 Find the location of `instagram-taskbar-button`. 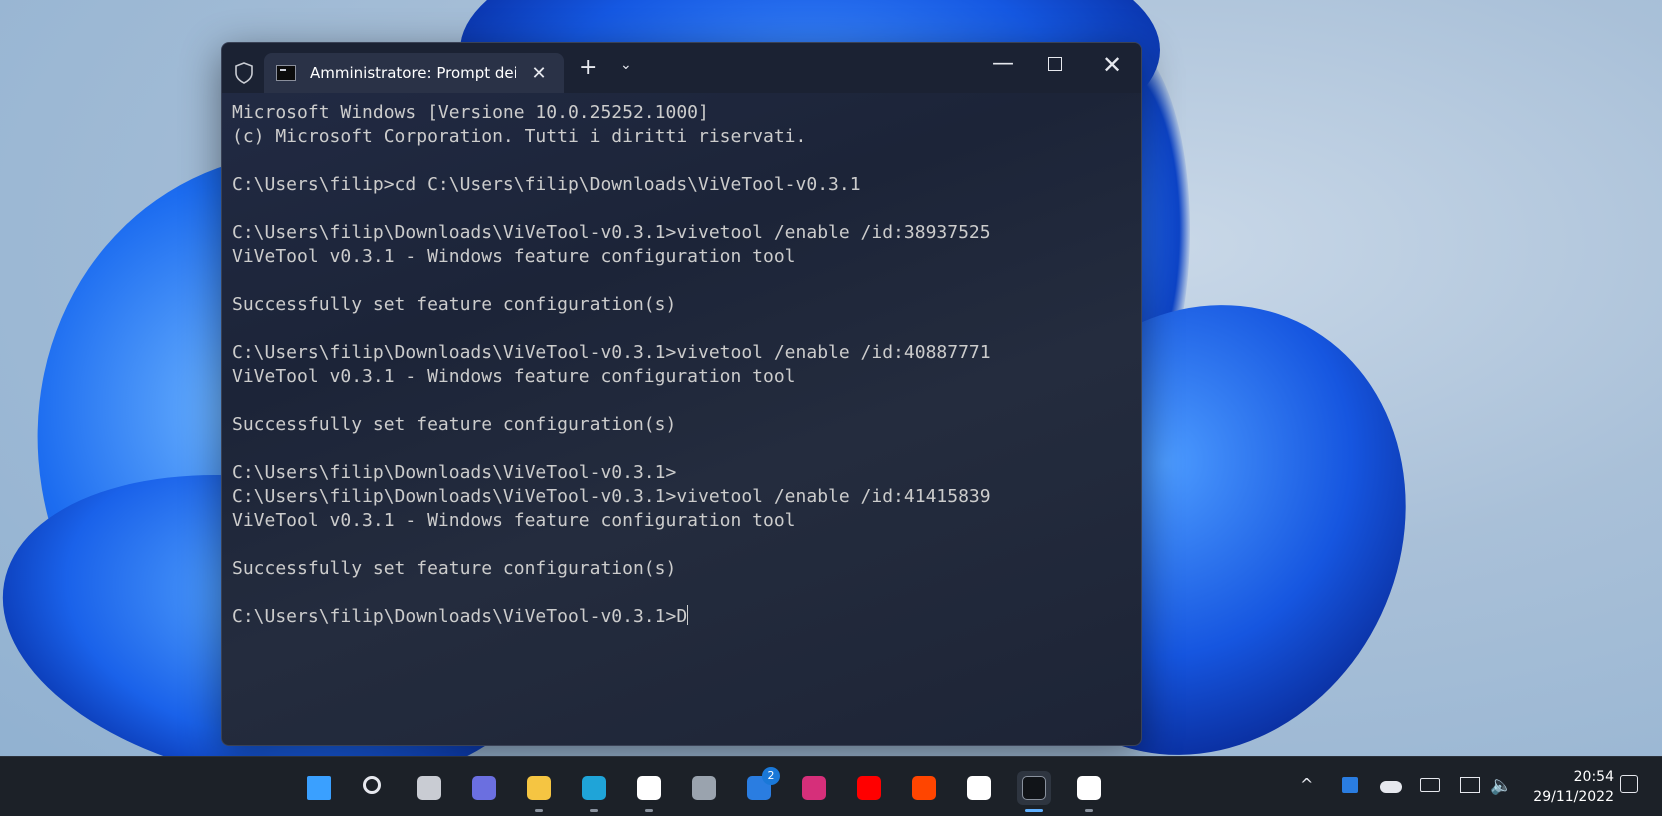

instagram-taskbar-button is located at coordinates (814, 788).